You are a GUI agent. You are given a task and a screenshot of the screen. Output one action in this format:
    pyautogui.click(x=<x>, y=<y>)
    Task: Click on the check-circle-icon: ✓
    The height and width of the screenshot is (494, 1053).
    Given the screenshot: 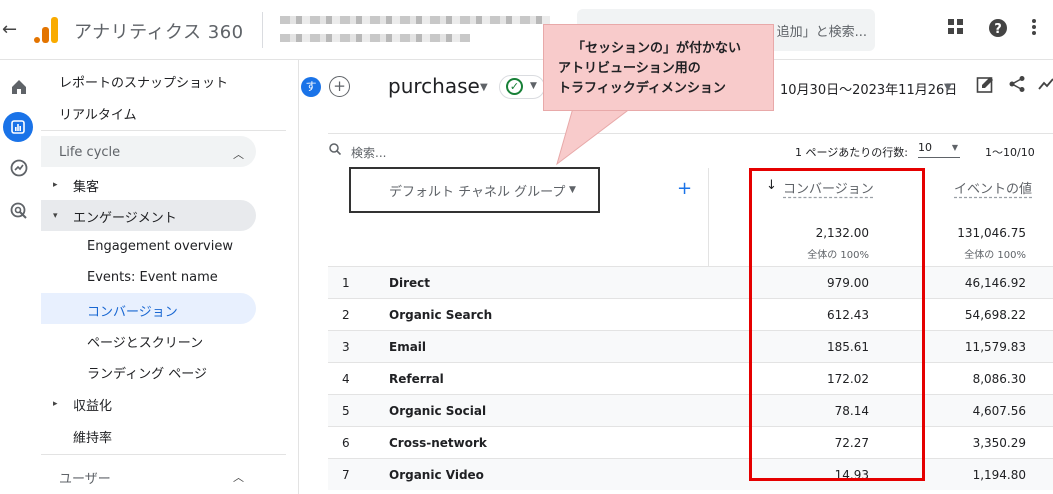 What is the action you would take?
    pyautogui.click(x=514, y=86)
    